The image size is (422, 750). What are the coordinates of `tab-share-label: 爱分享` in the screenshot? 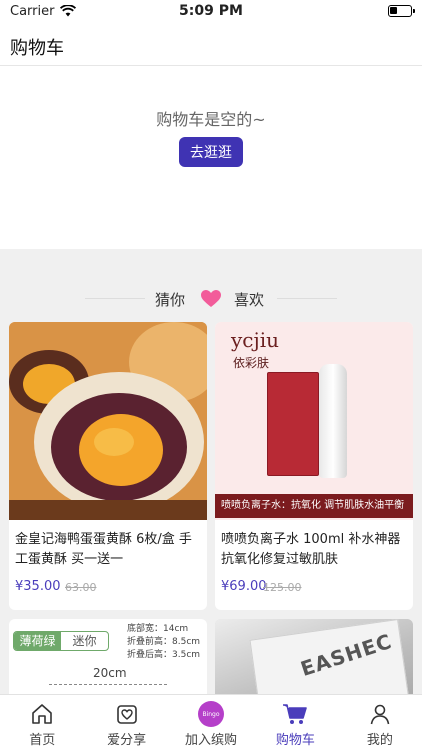 It's located at (127, 740).